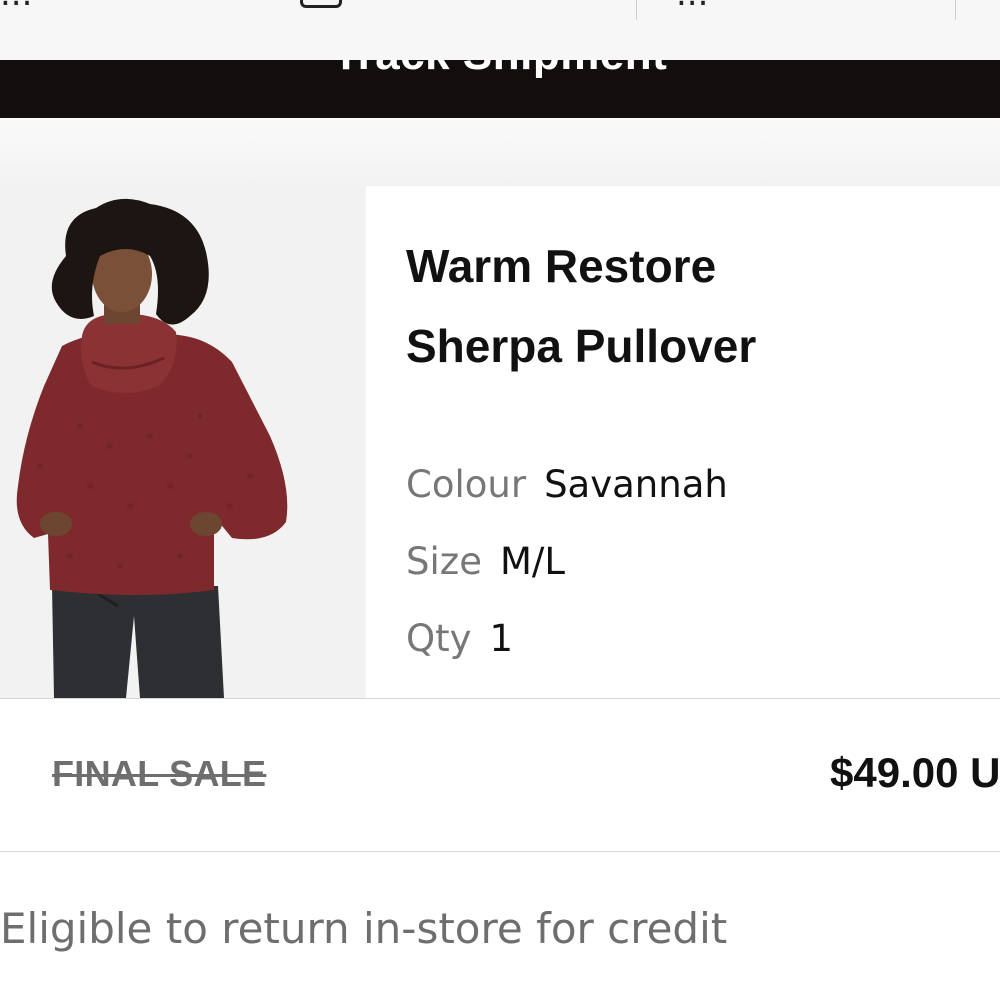 The width and height of the screenshot is (1000, 1000). I want to click on product-name-line2: Sherpa Pullover, so click(581, 346).